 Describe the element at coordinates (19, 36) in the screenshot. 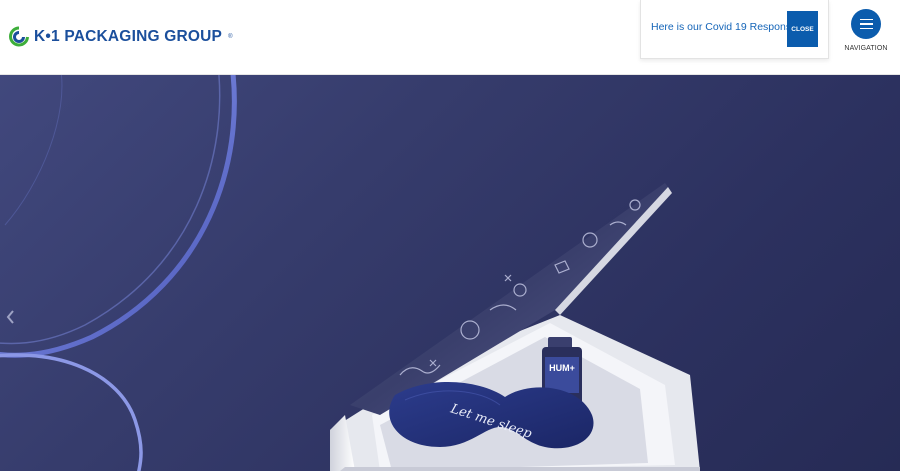

I see `logo-mark-icon` at that location.